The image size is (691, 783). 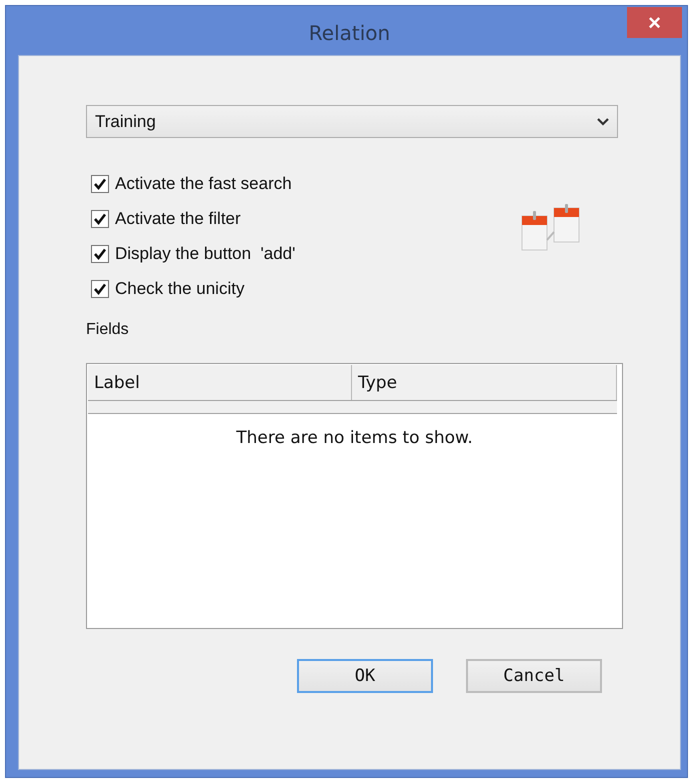 I want to click on checkbox-label: Activate the fast search, so click(x=203, y=184).